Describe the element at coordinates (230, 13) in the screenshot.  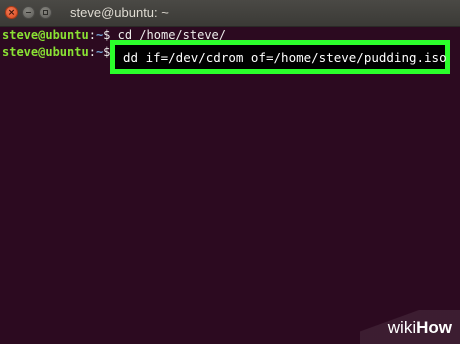
I see `window-titlebar: × steve@ubuntu: ~` at that location.